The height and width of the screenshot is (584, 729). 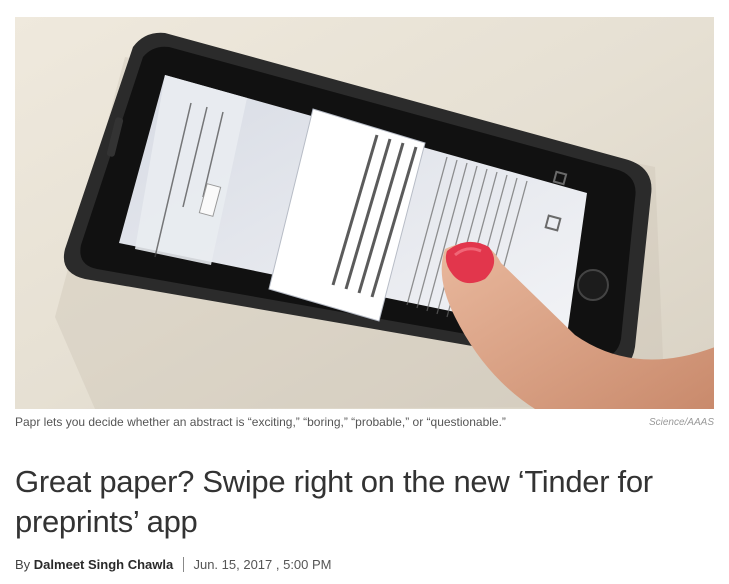 What do you see at coordinates (103, 564) in the screenshot?
I see `author-link: Dalmeet Singh Chawla` at bounding box center [103, 564].